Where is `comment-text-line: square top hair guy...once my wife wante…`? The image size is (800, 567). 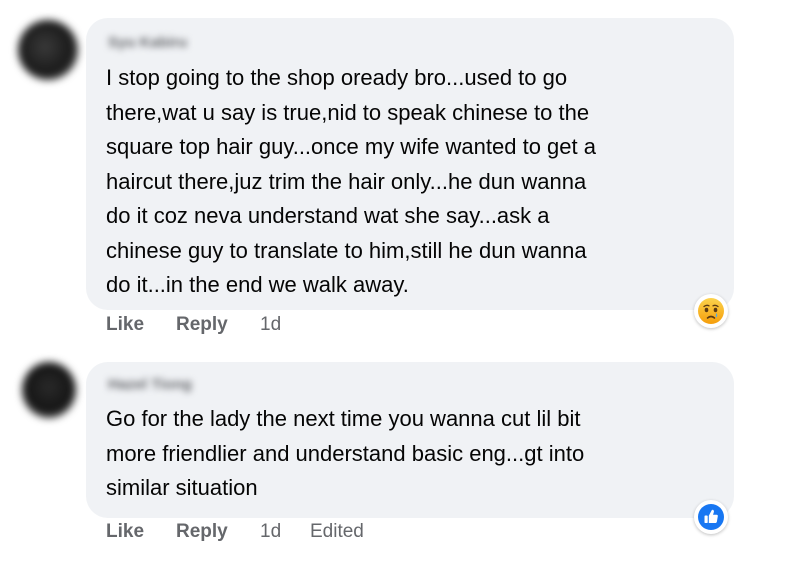 comment-text-line: square top hair guy...once my wife wante… is located at coordinates (351, 146).